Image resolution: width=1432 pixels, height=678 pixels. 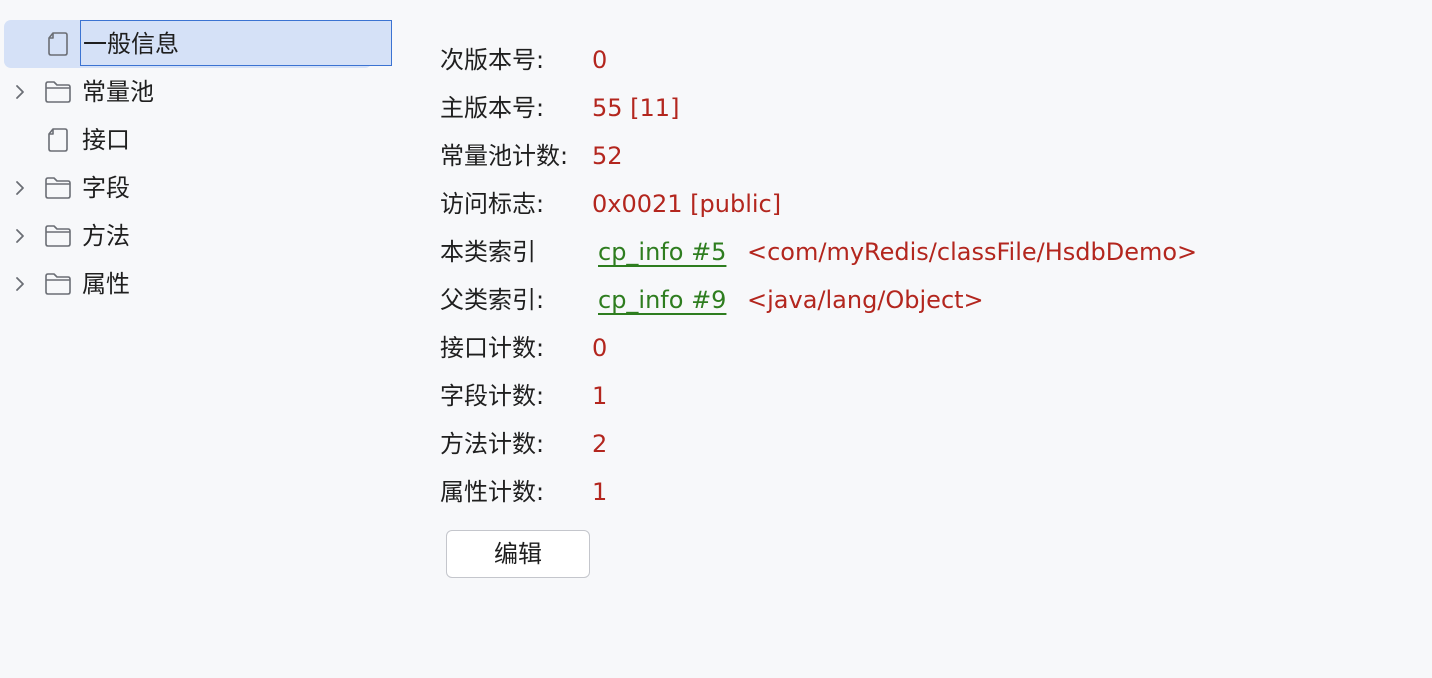 I want to click on edit-button: 编辑, so click(x=518, y=554).